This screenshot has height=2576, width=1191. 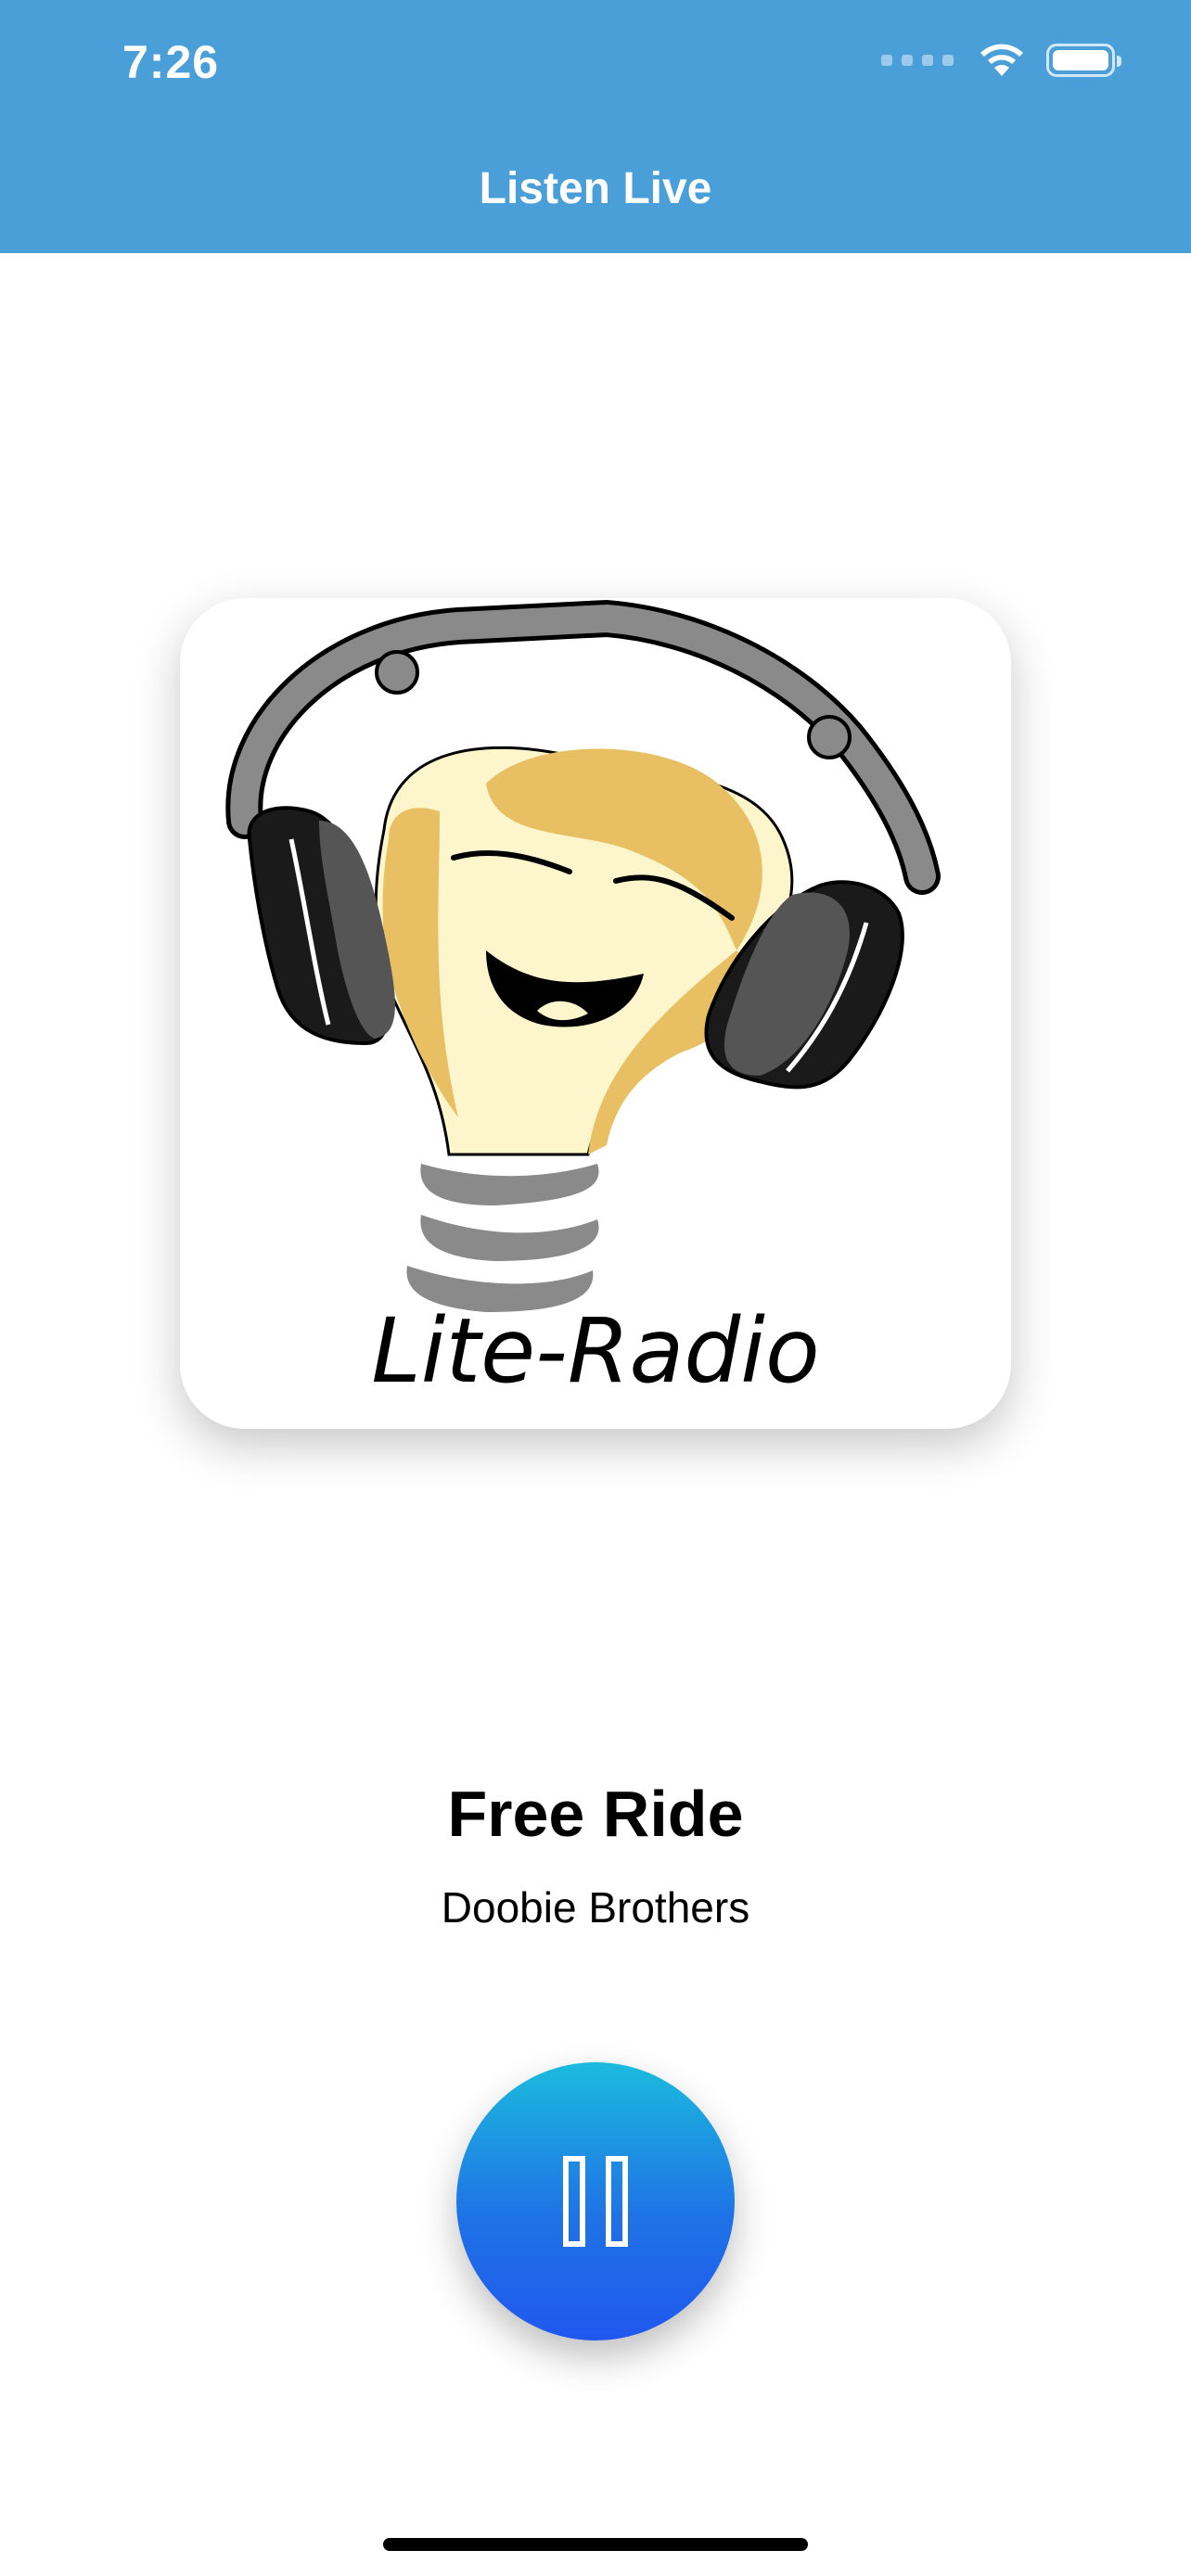 What do you see at coordinates (595, 126) in the screenshot?
I see `nav-header: 7:26 Listen Live` at bounding box center [595, 126].